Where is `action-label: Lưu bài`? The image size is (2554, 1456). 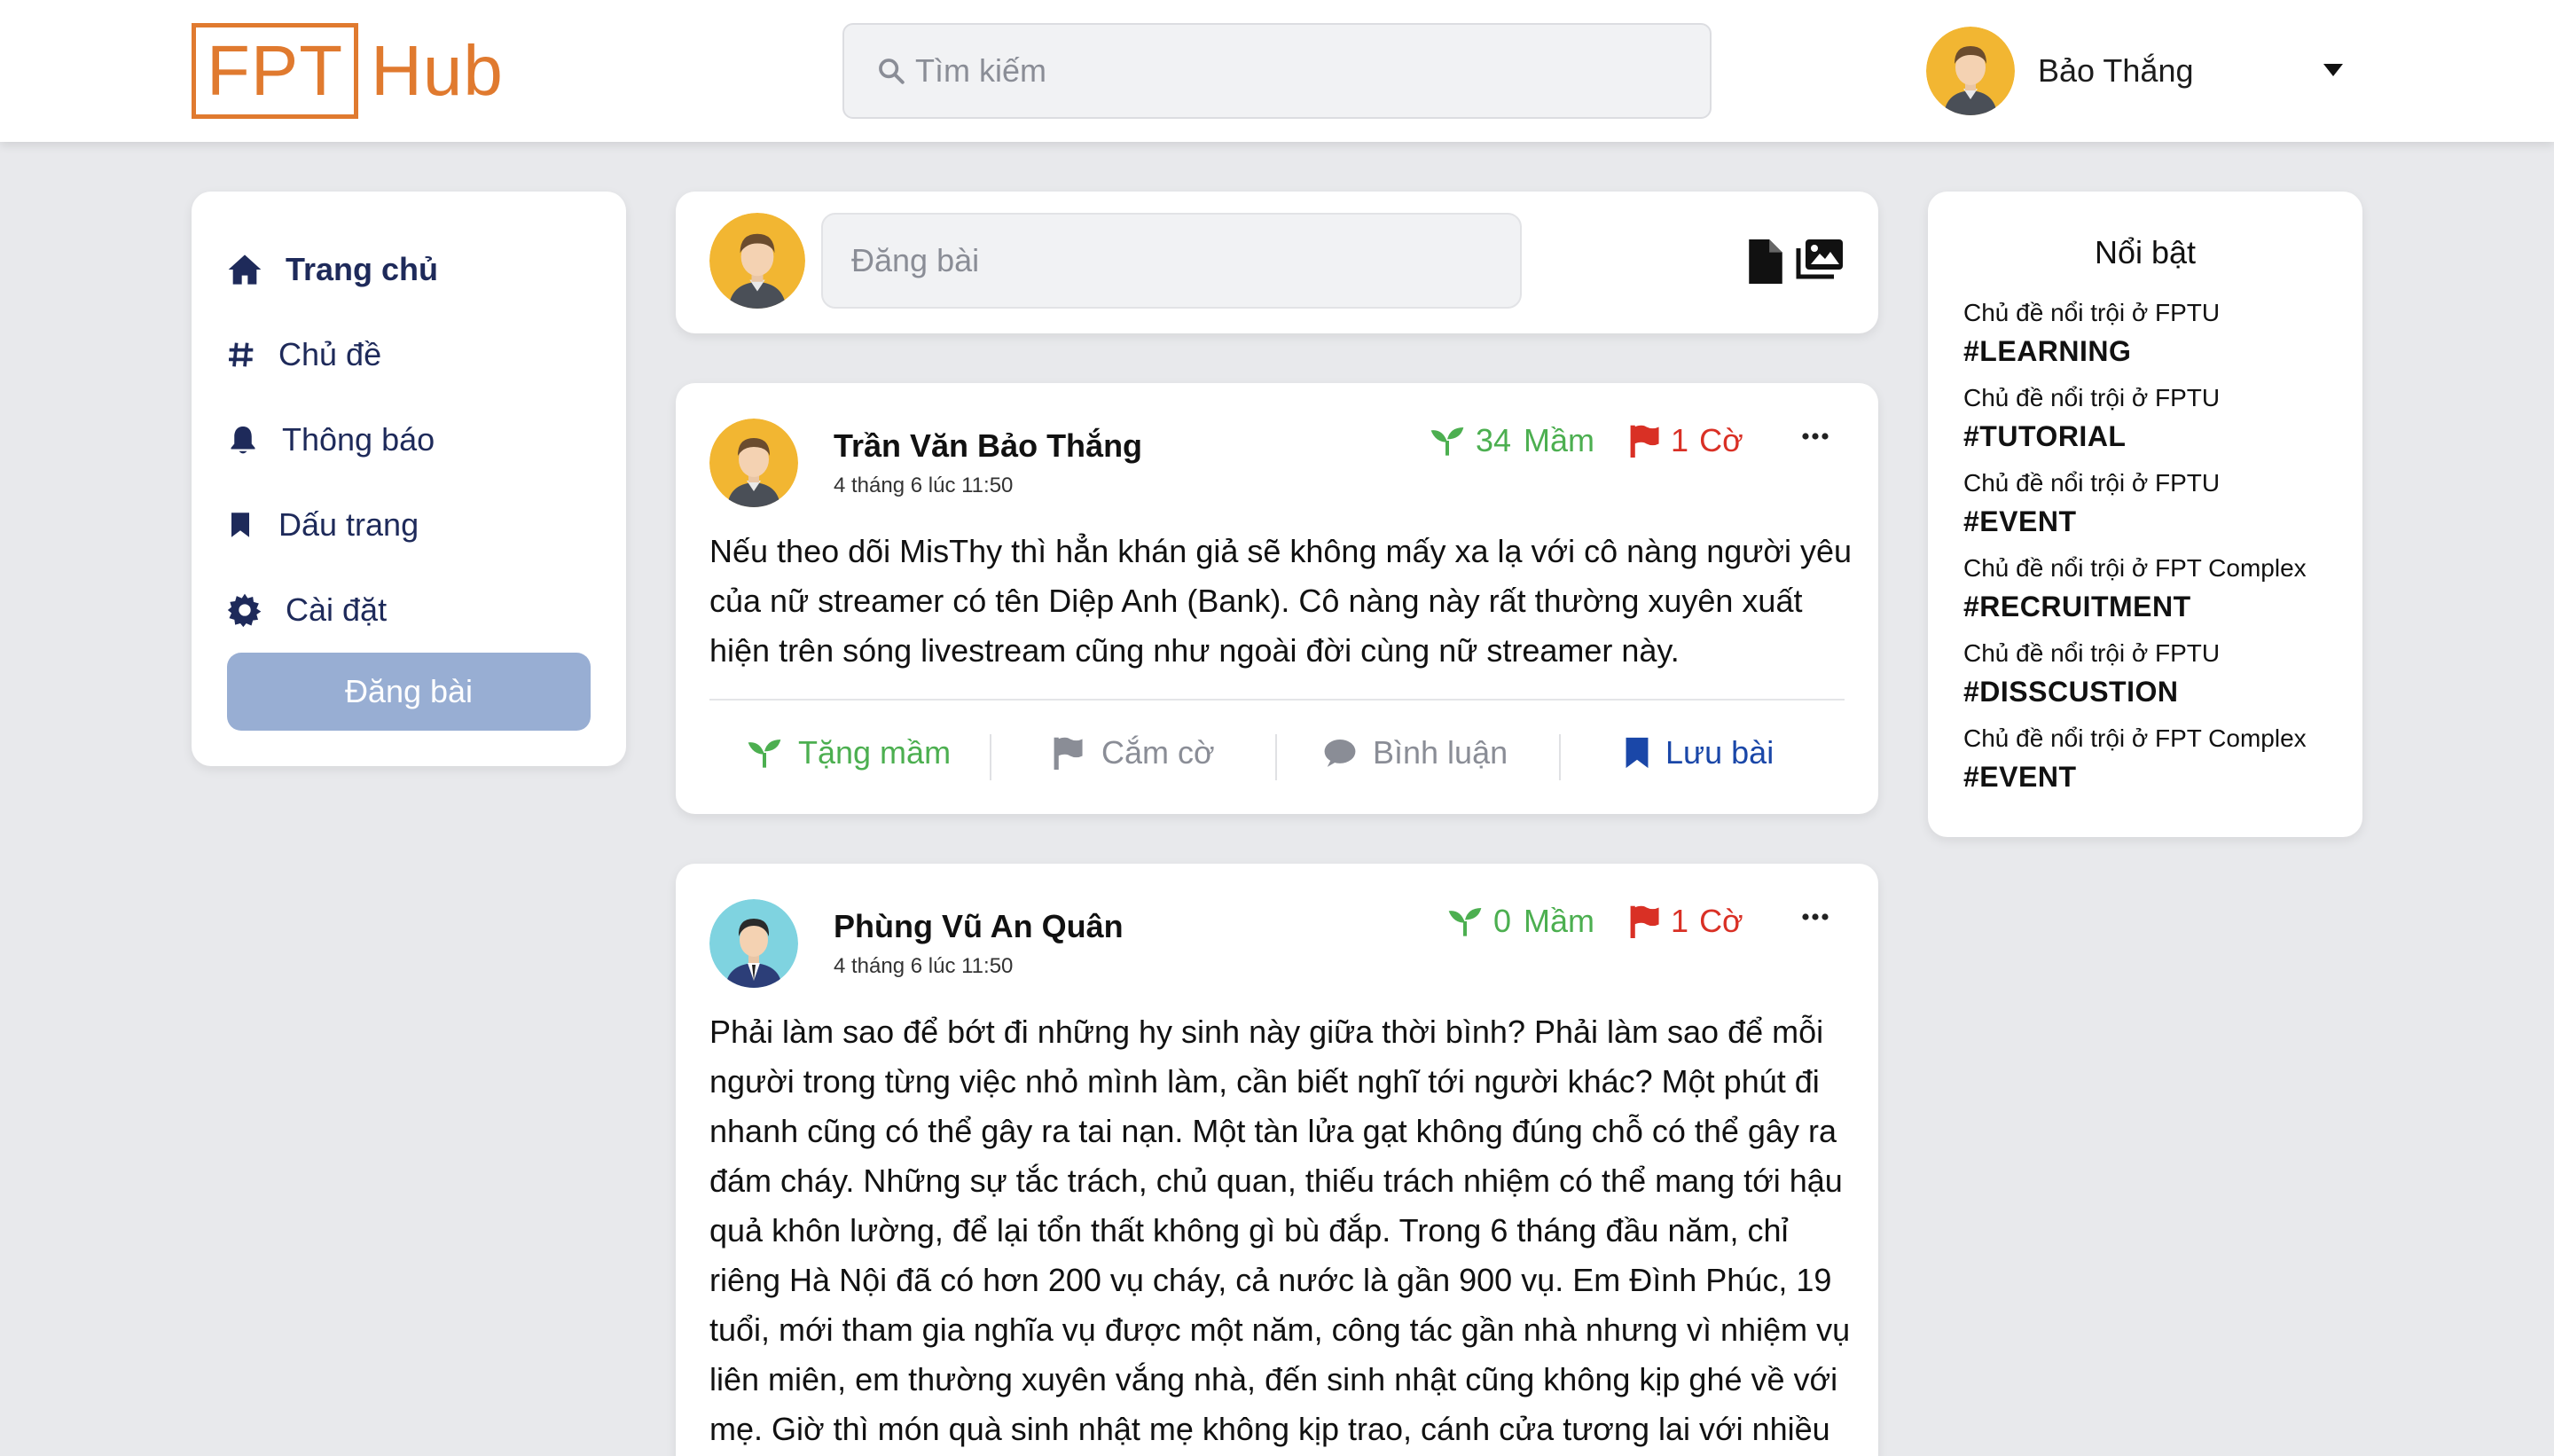 action-label: Lưu bài is located at coordinates (1719, 752).